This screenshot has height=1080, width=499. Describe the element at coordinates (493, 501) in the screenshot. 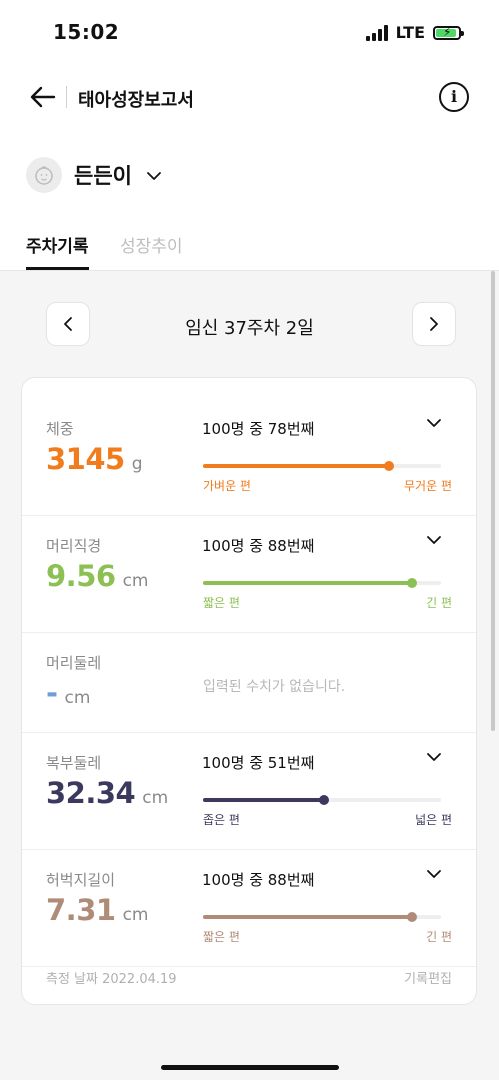

I see `scrollbar` at that location.